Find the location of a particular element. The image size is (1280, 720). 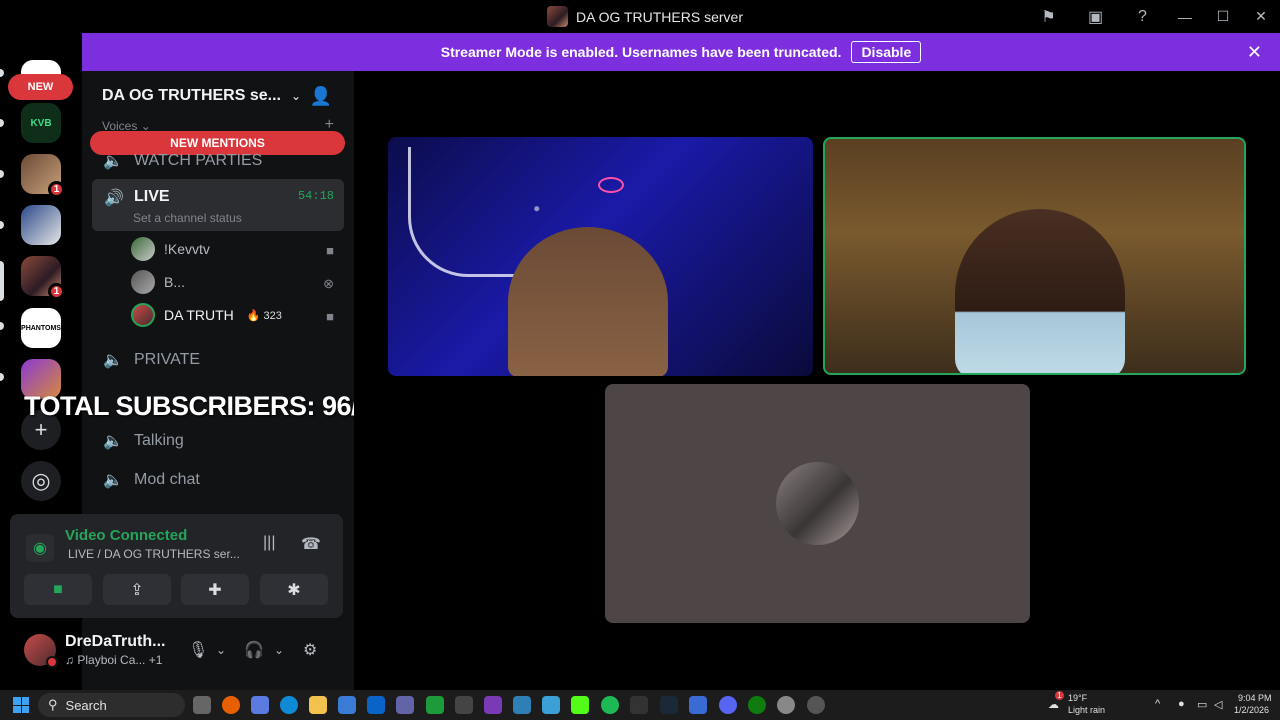

soundboard-button: ✱ is located at coordinates (294, 589).